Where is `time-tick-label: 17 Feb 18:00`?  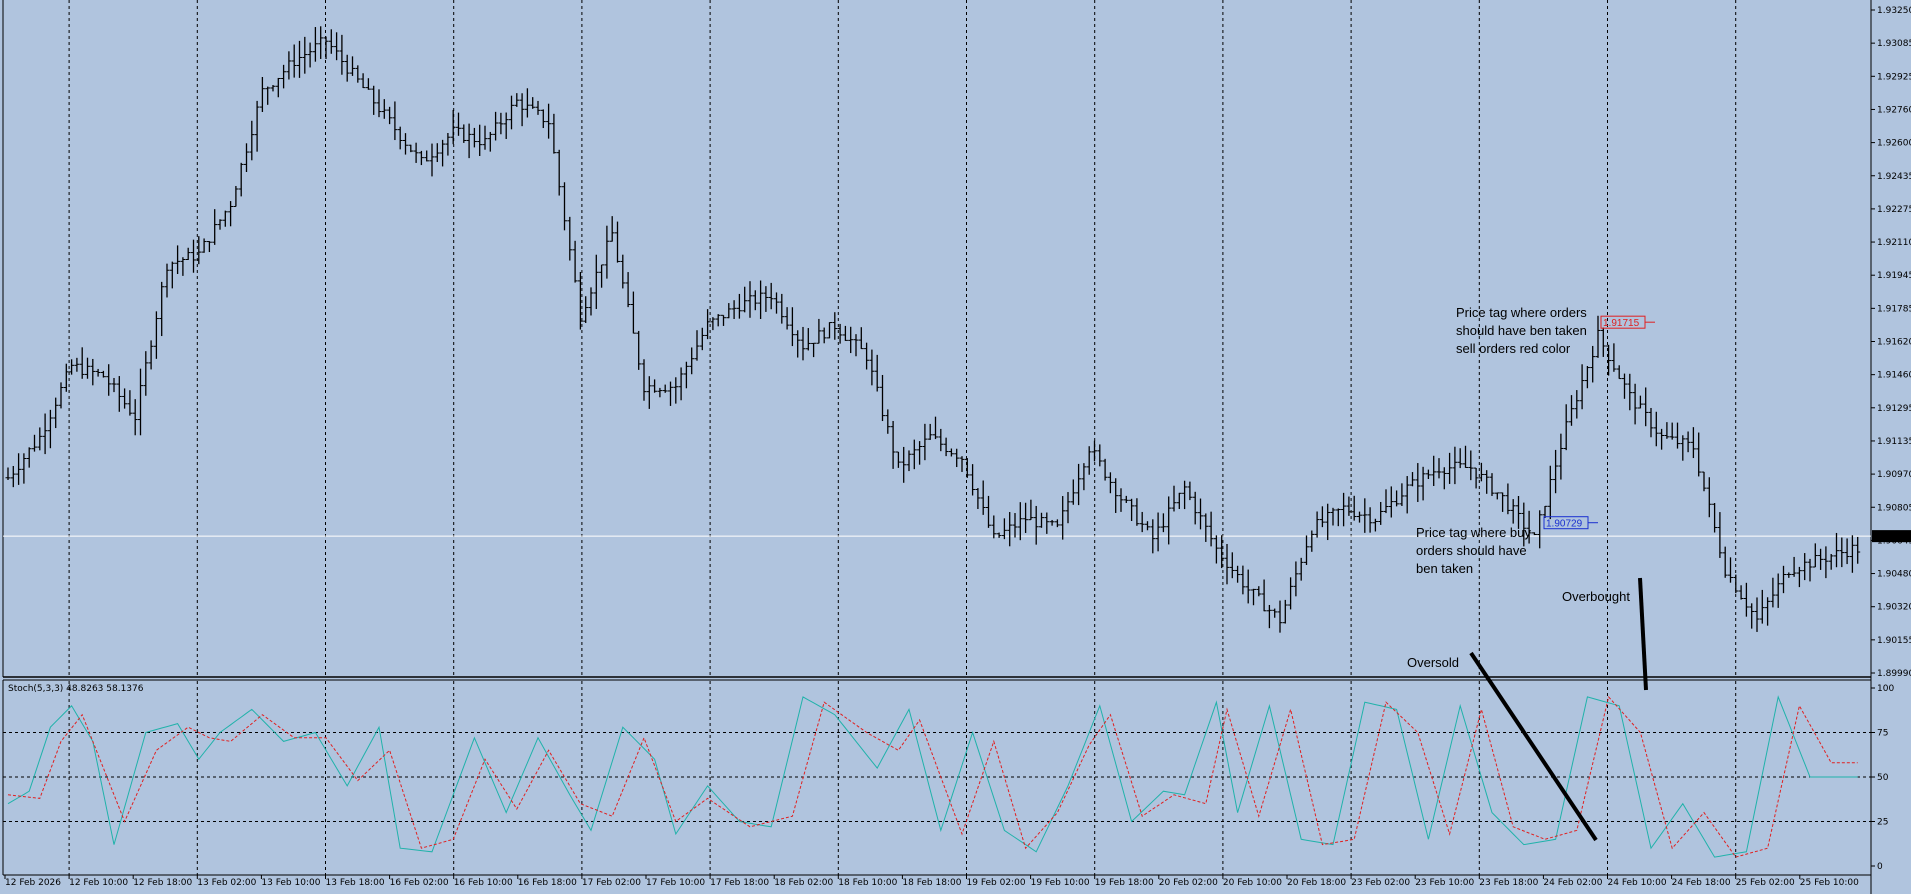
time-tick-label: 17 Feb 18:00 is located at coordinates (739, 883).